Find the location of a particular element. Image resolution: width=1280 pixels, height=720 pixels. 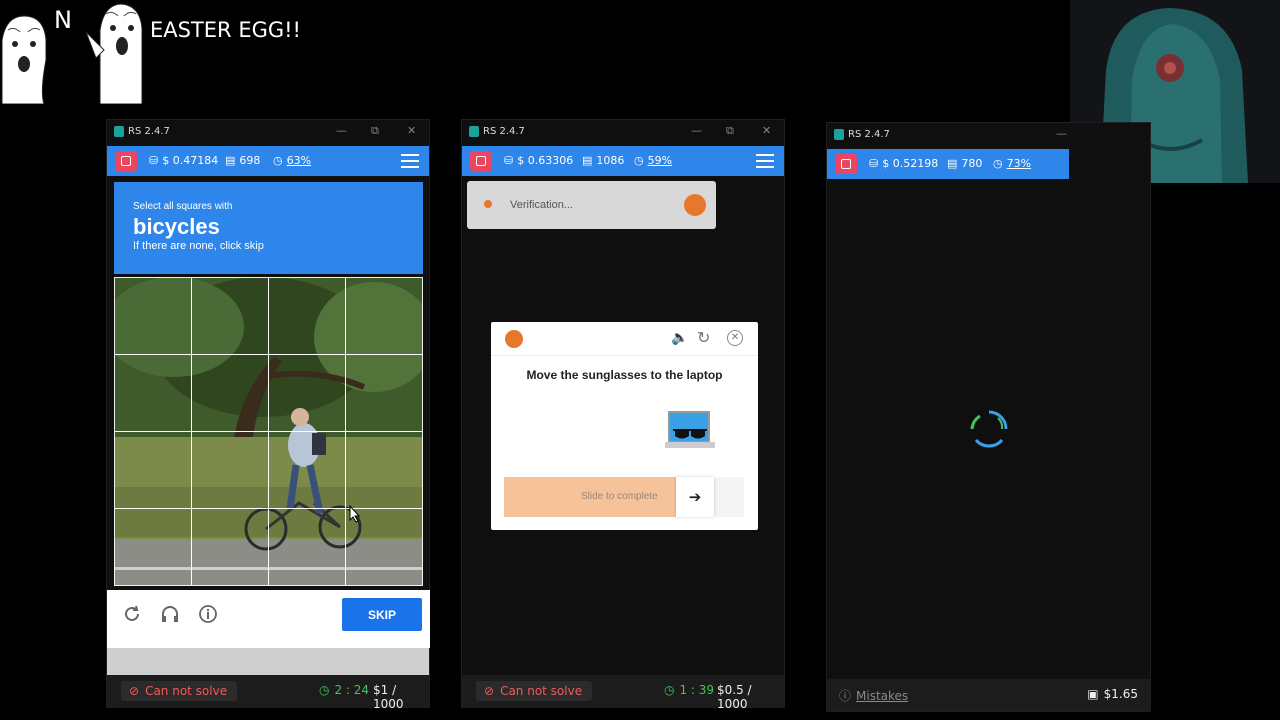

mistakes-link: ⓘ Mistakes is located at coordinates (873, 695).